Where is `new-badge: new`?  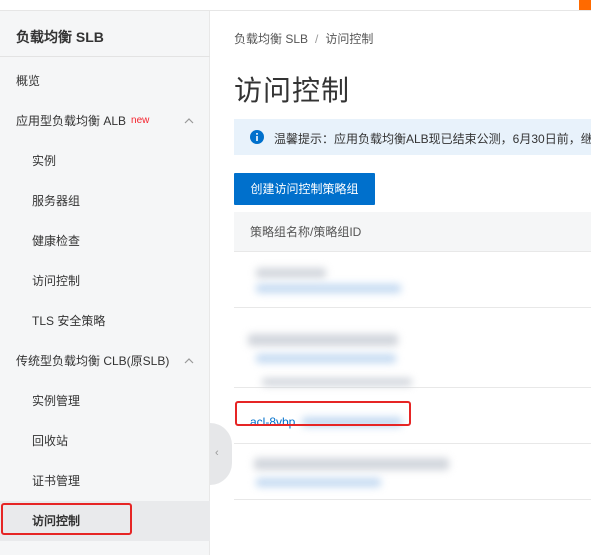
new-badge: new is located at coordinates (140, 120).